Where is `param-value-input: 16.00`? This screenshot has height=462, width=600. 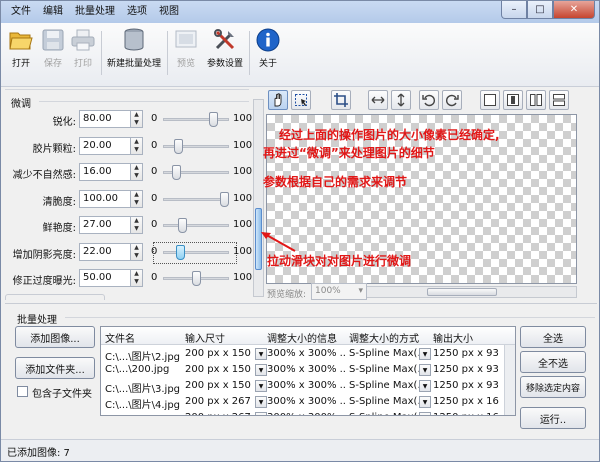 param-value-input: 16.00 is located at coordinates (105, 172).